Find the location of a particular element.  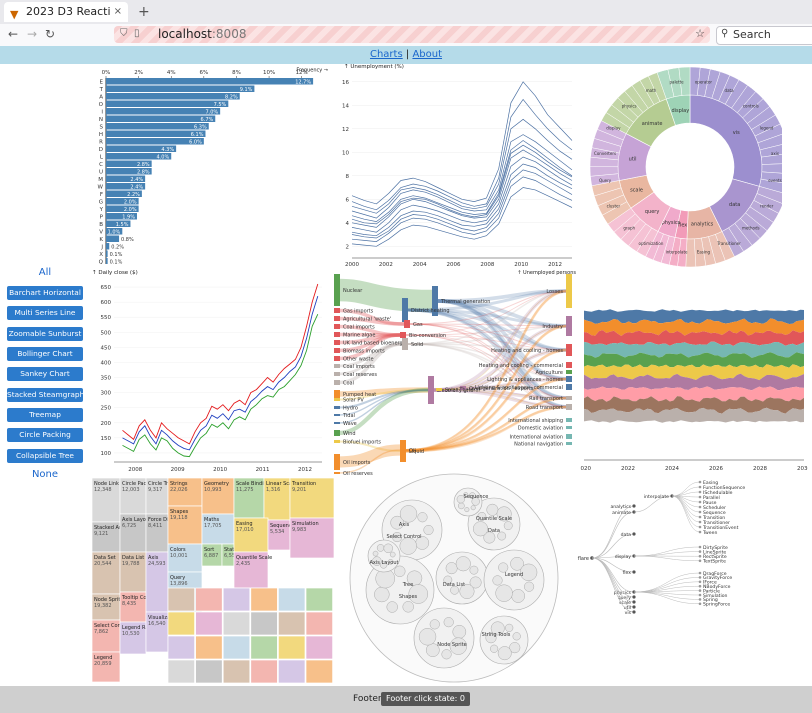

sankey-node-label: Lighting & appliances - homes is located at coordinates (525, 380).